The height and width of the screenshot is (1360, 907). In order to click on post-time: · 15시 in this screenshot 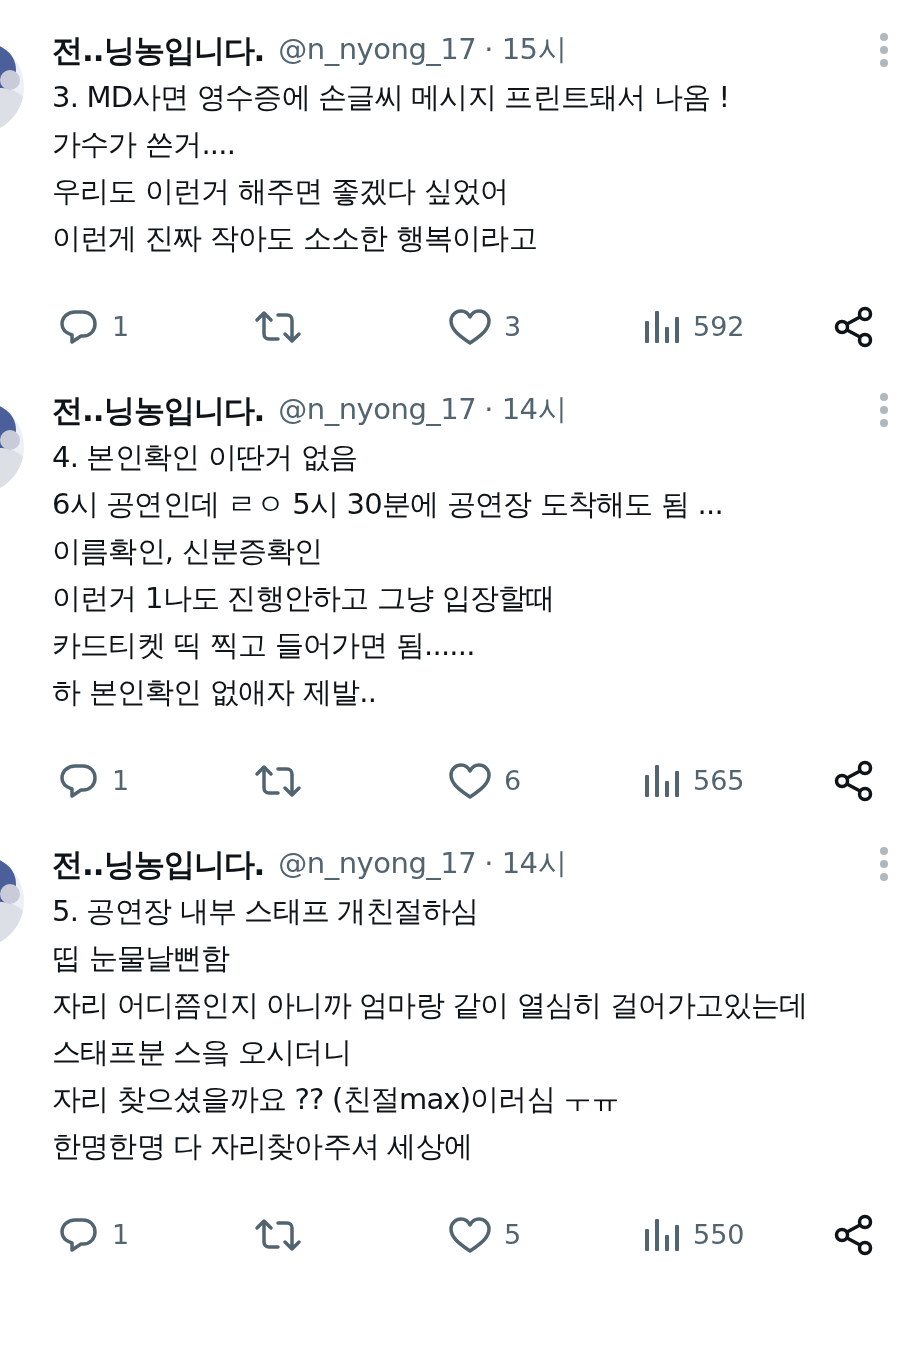, I will do `click(525, 50)`.